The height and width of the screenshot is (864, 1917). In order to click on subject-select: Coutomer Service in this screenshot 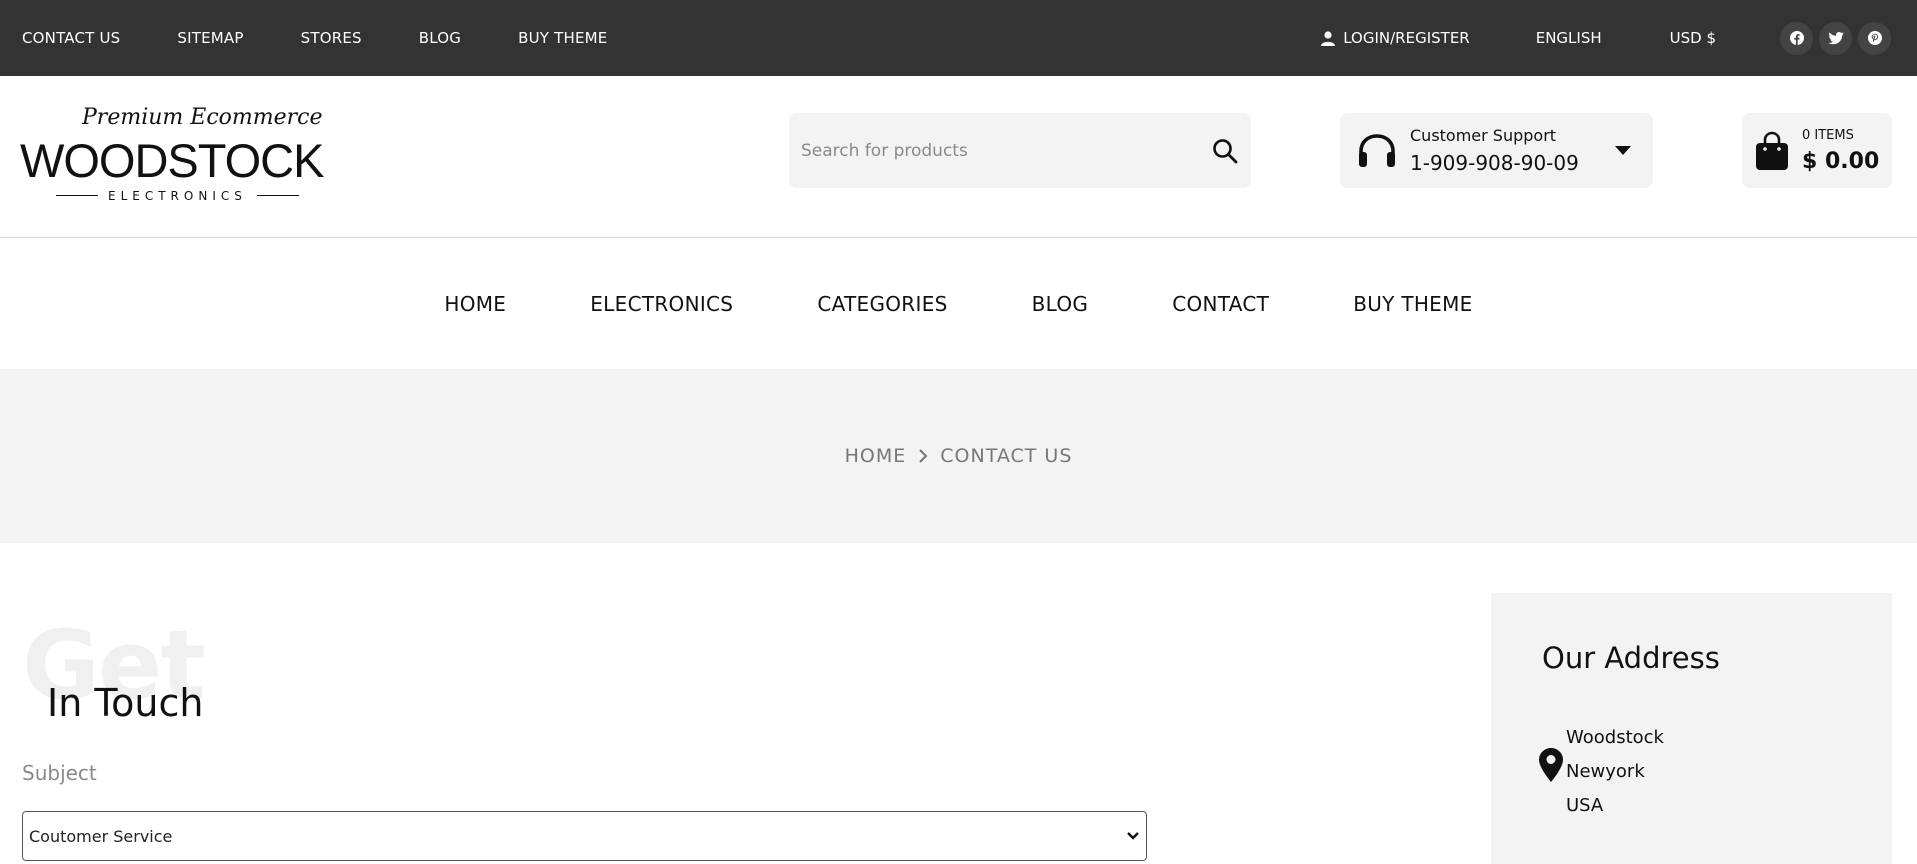, I will do `click(584, 836)`.